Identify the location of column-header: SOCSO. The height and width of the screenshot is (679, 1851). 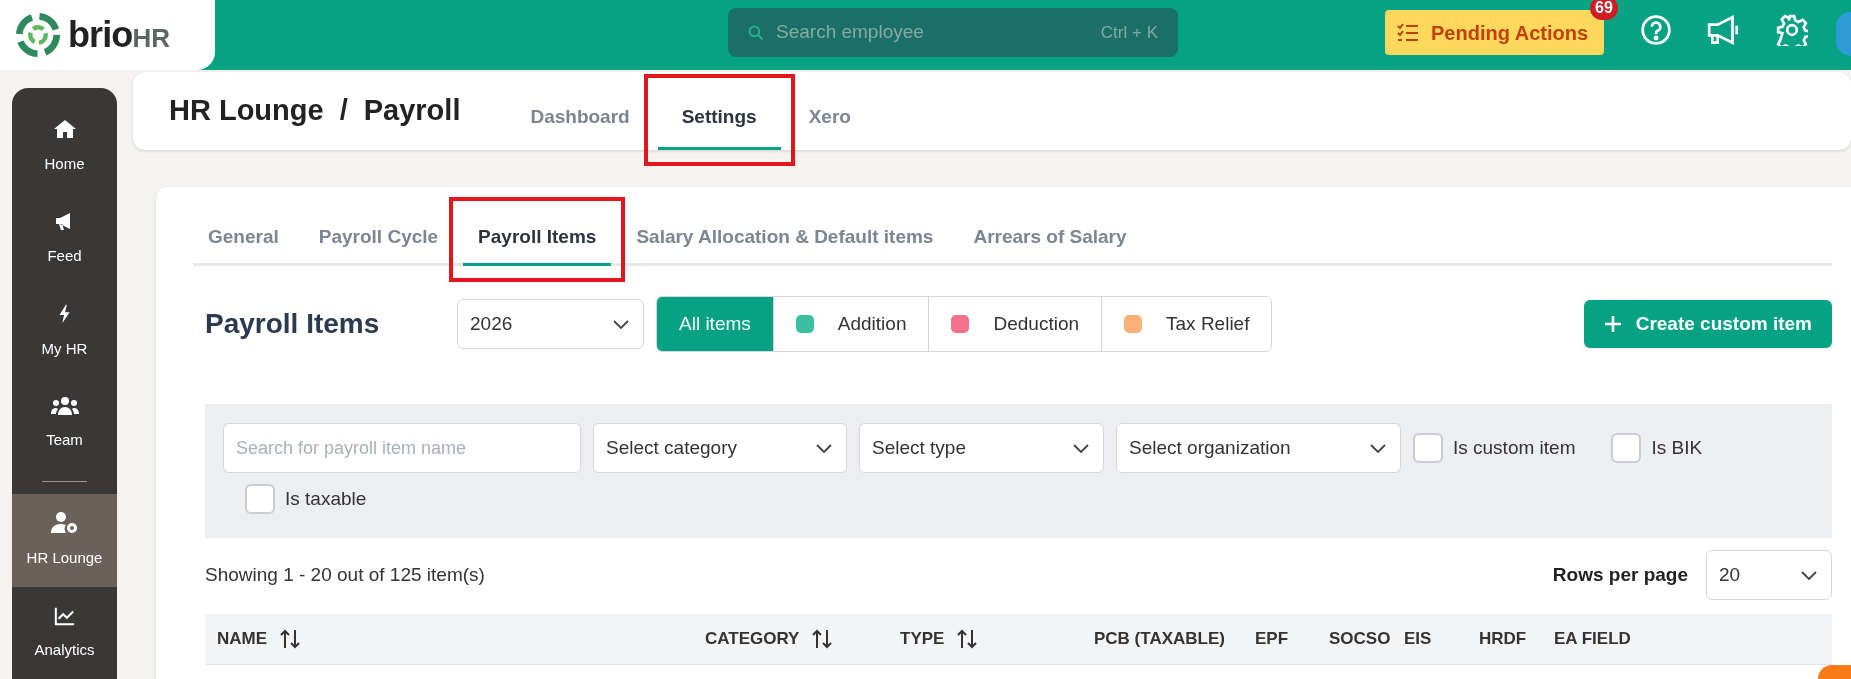
(1360, 639).